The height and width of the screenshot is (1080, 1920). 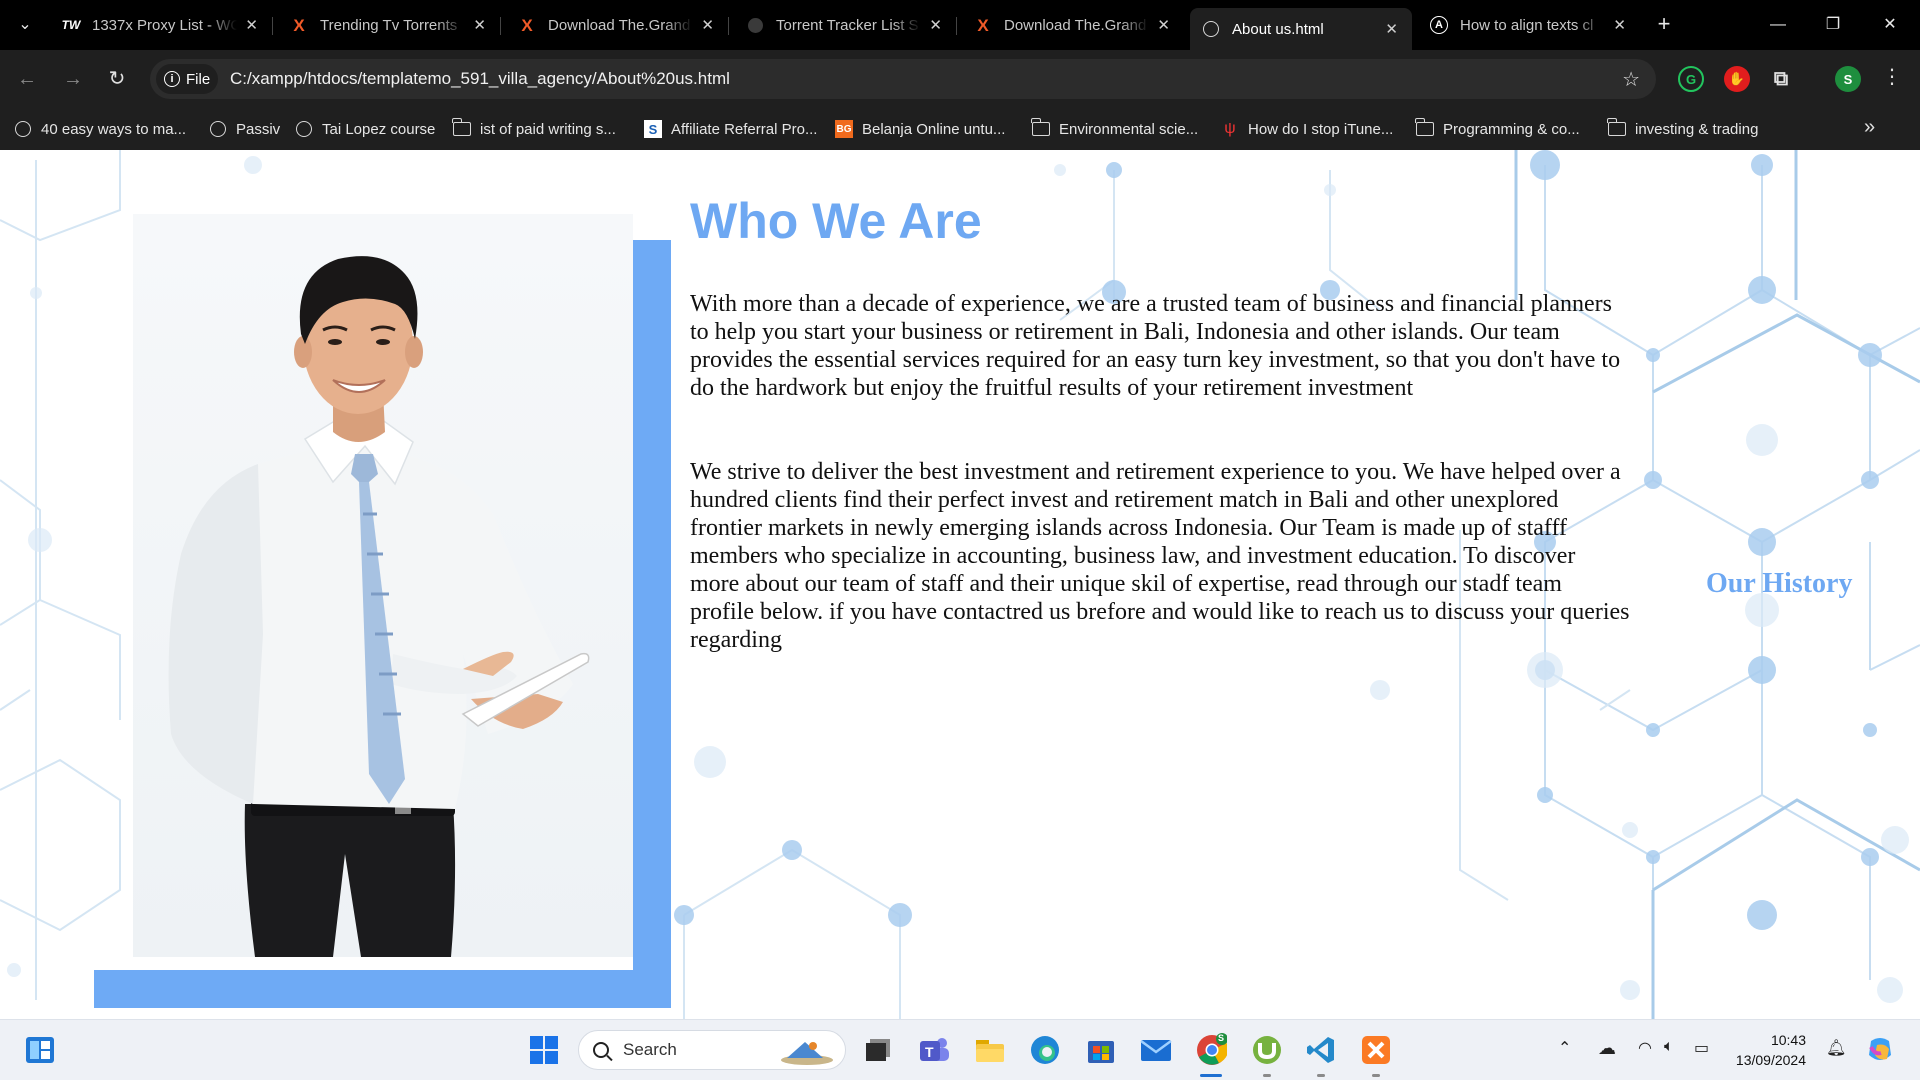 What do you see at coordinates (1645, 1048) in the screenshot?
I see `wifi-icon: ◠` at bounding box center [1645, 1048].